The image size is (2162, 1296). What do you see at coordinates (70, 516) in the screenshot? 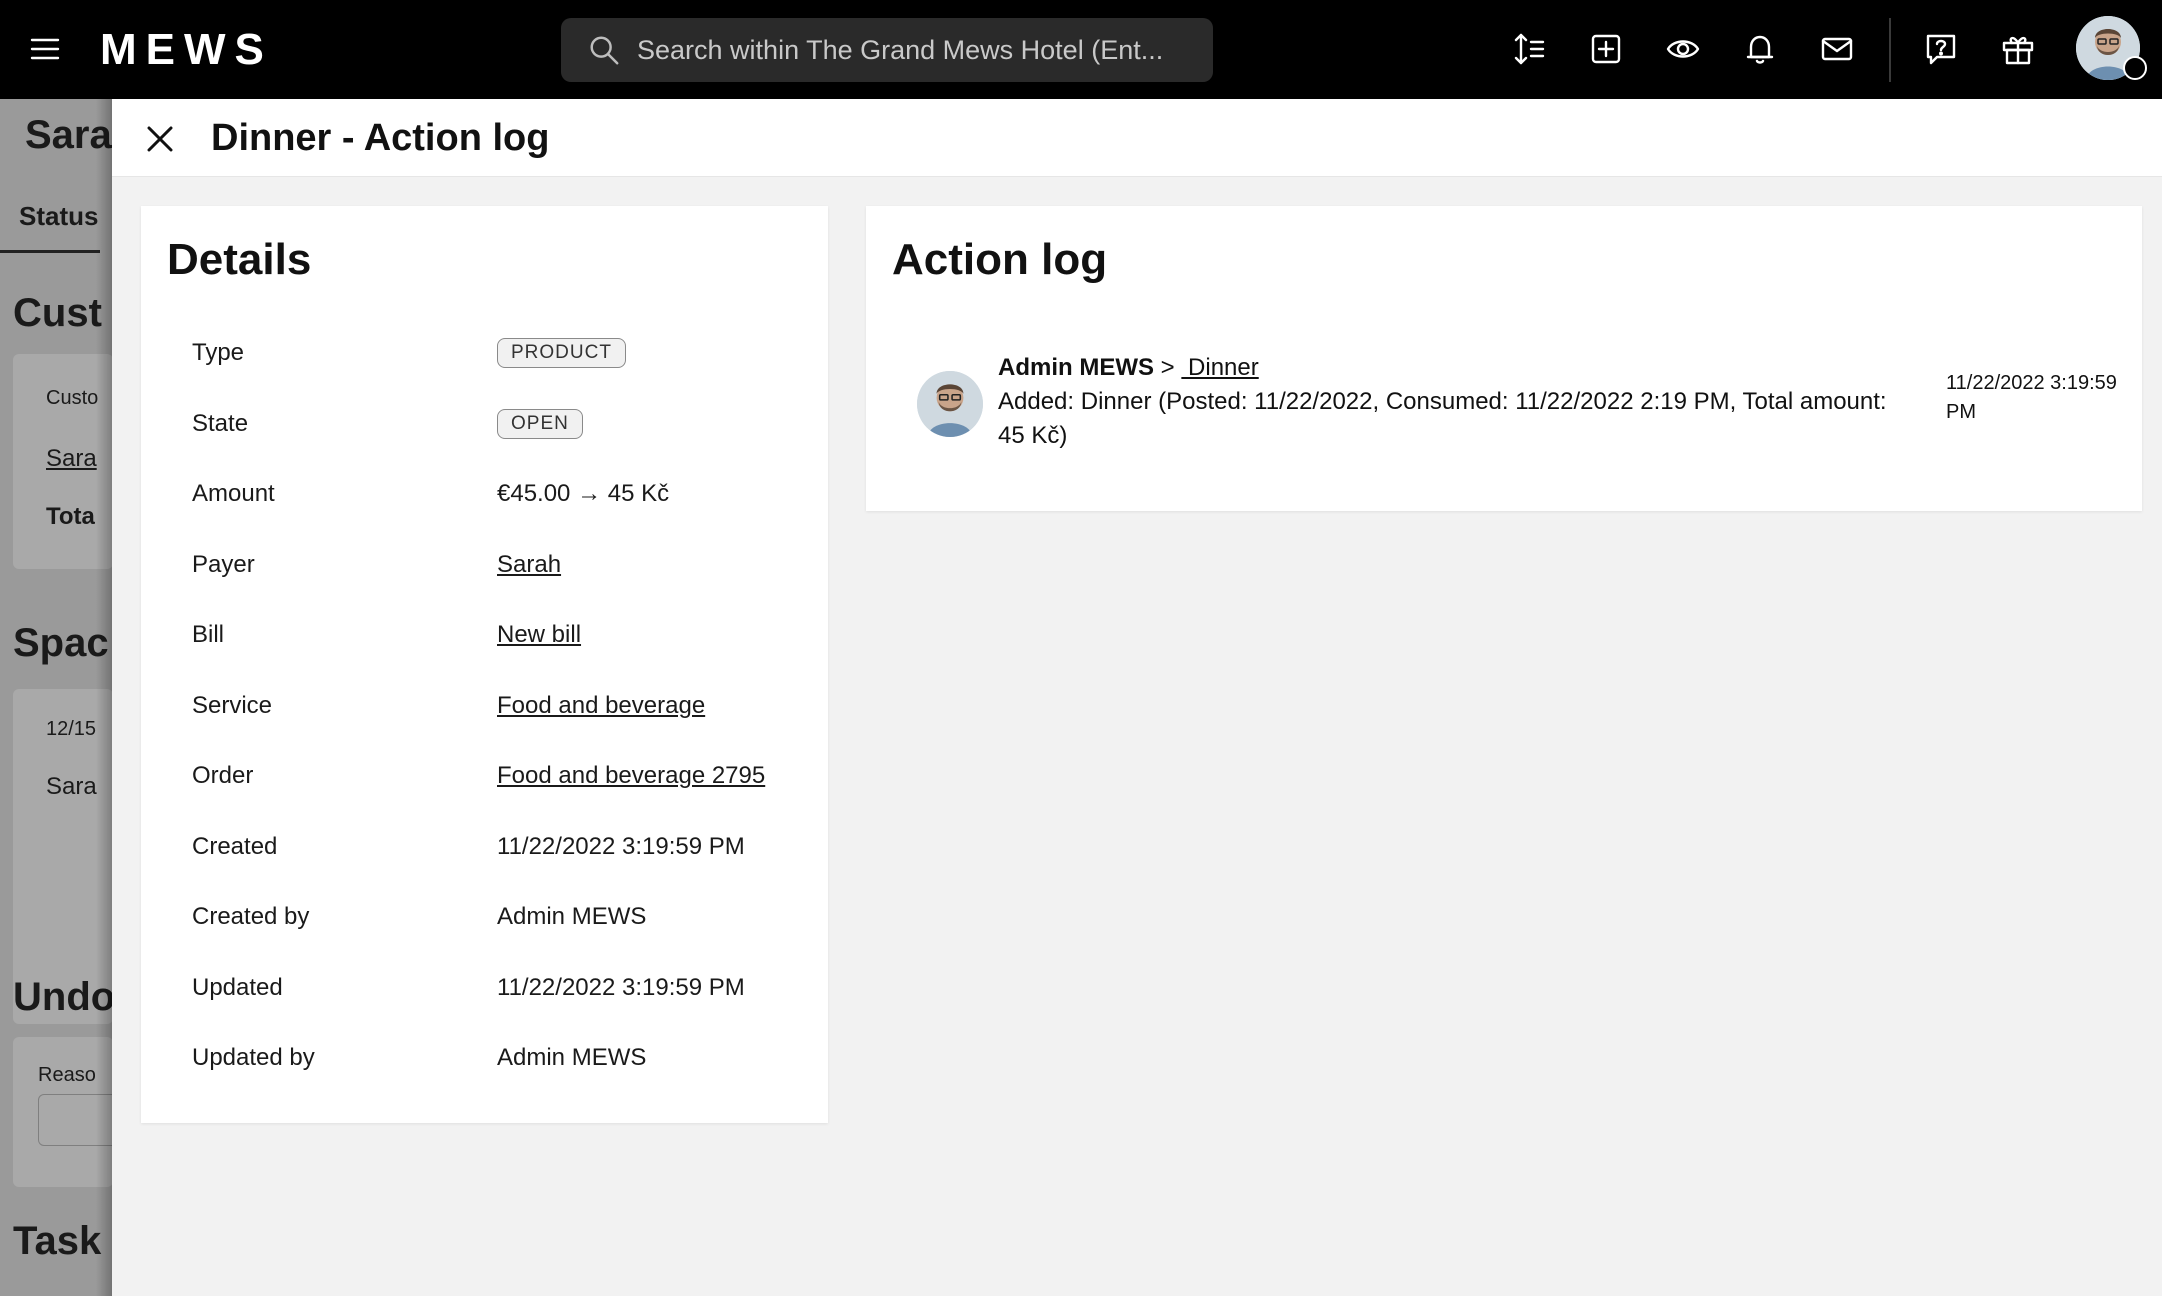
I see `background-total-label: Tota` at bounding box center [70, 516].